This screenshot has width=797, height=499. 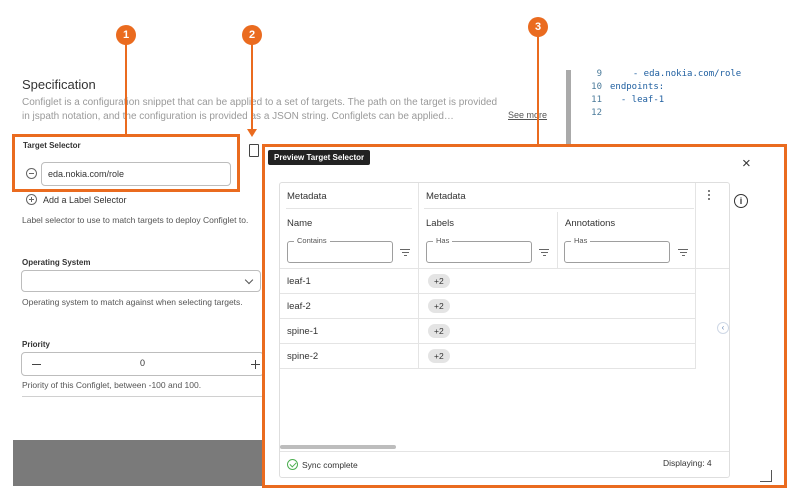 I want to click on code-line: endpoints:, so click(x=637, y=87).